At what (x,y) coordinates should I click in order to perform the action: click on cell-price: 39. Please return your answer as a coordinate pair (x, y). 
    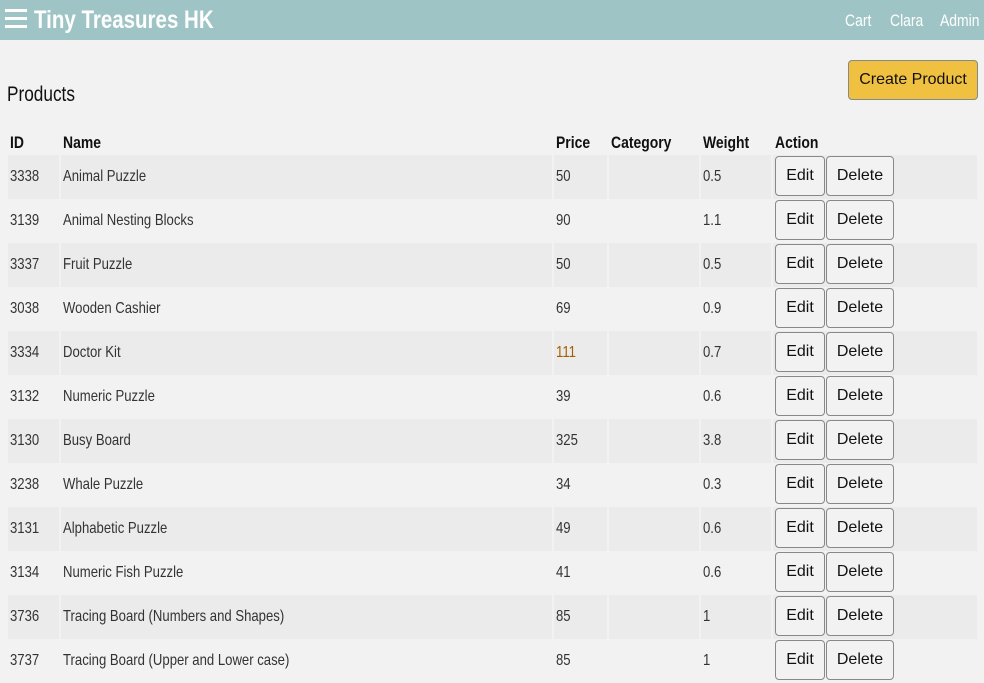
    Looking at the image, I should click on (563, 396).